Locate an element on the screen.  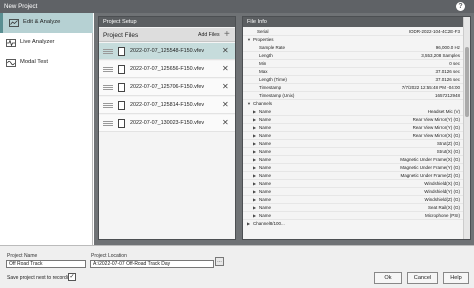
property-row: Max 37.0126 sec is located at coordinates (353, 72).